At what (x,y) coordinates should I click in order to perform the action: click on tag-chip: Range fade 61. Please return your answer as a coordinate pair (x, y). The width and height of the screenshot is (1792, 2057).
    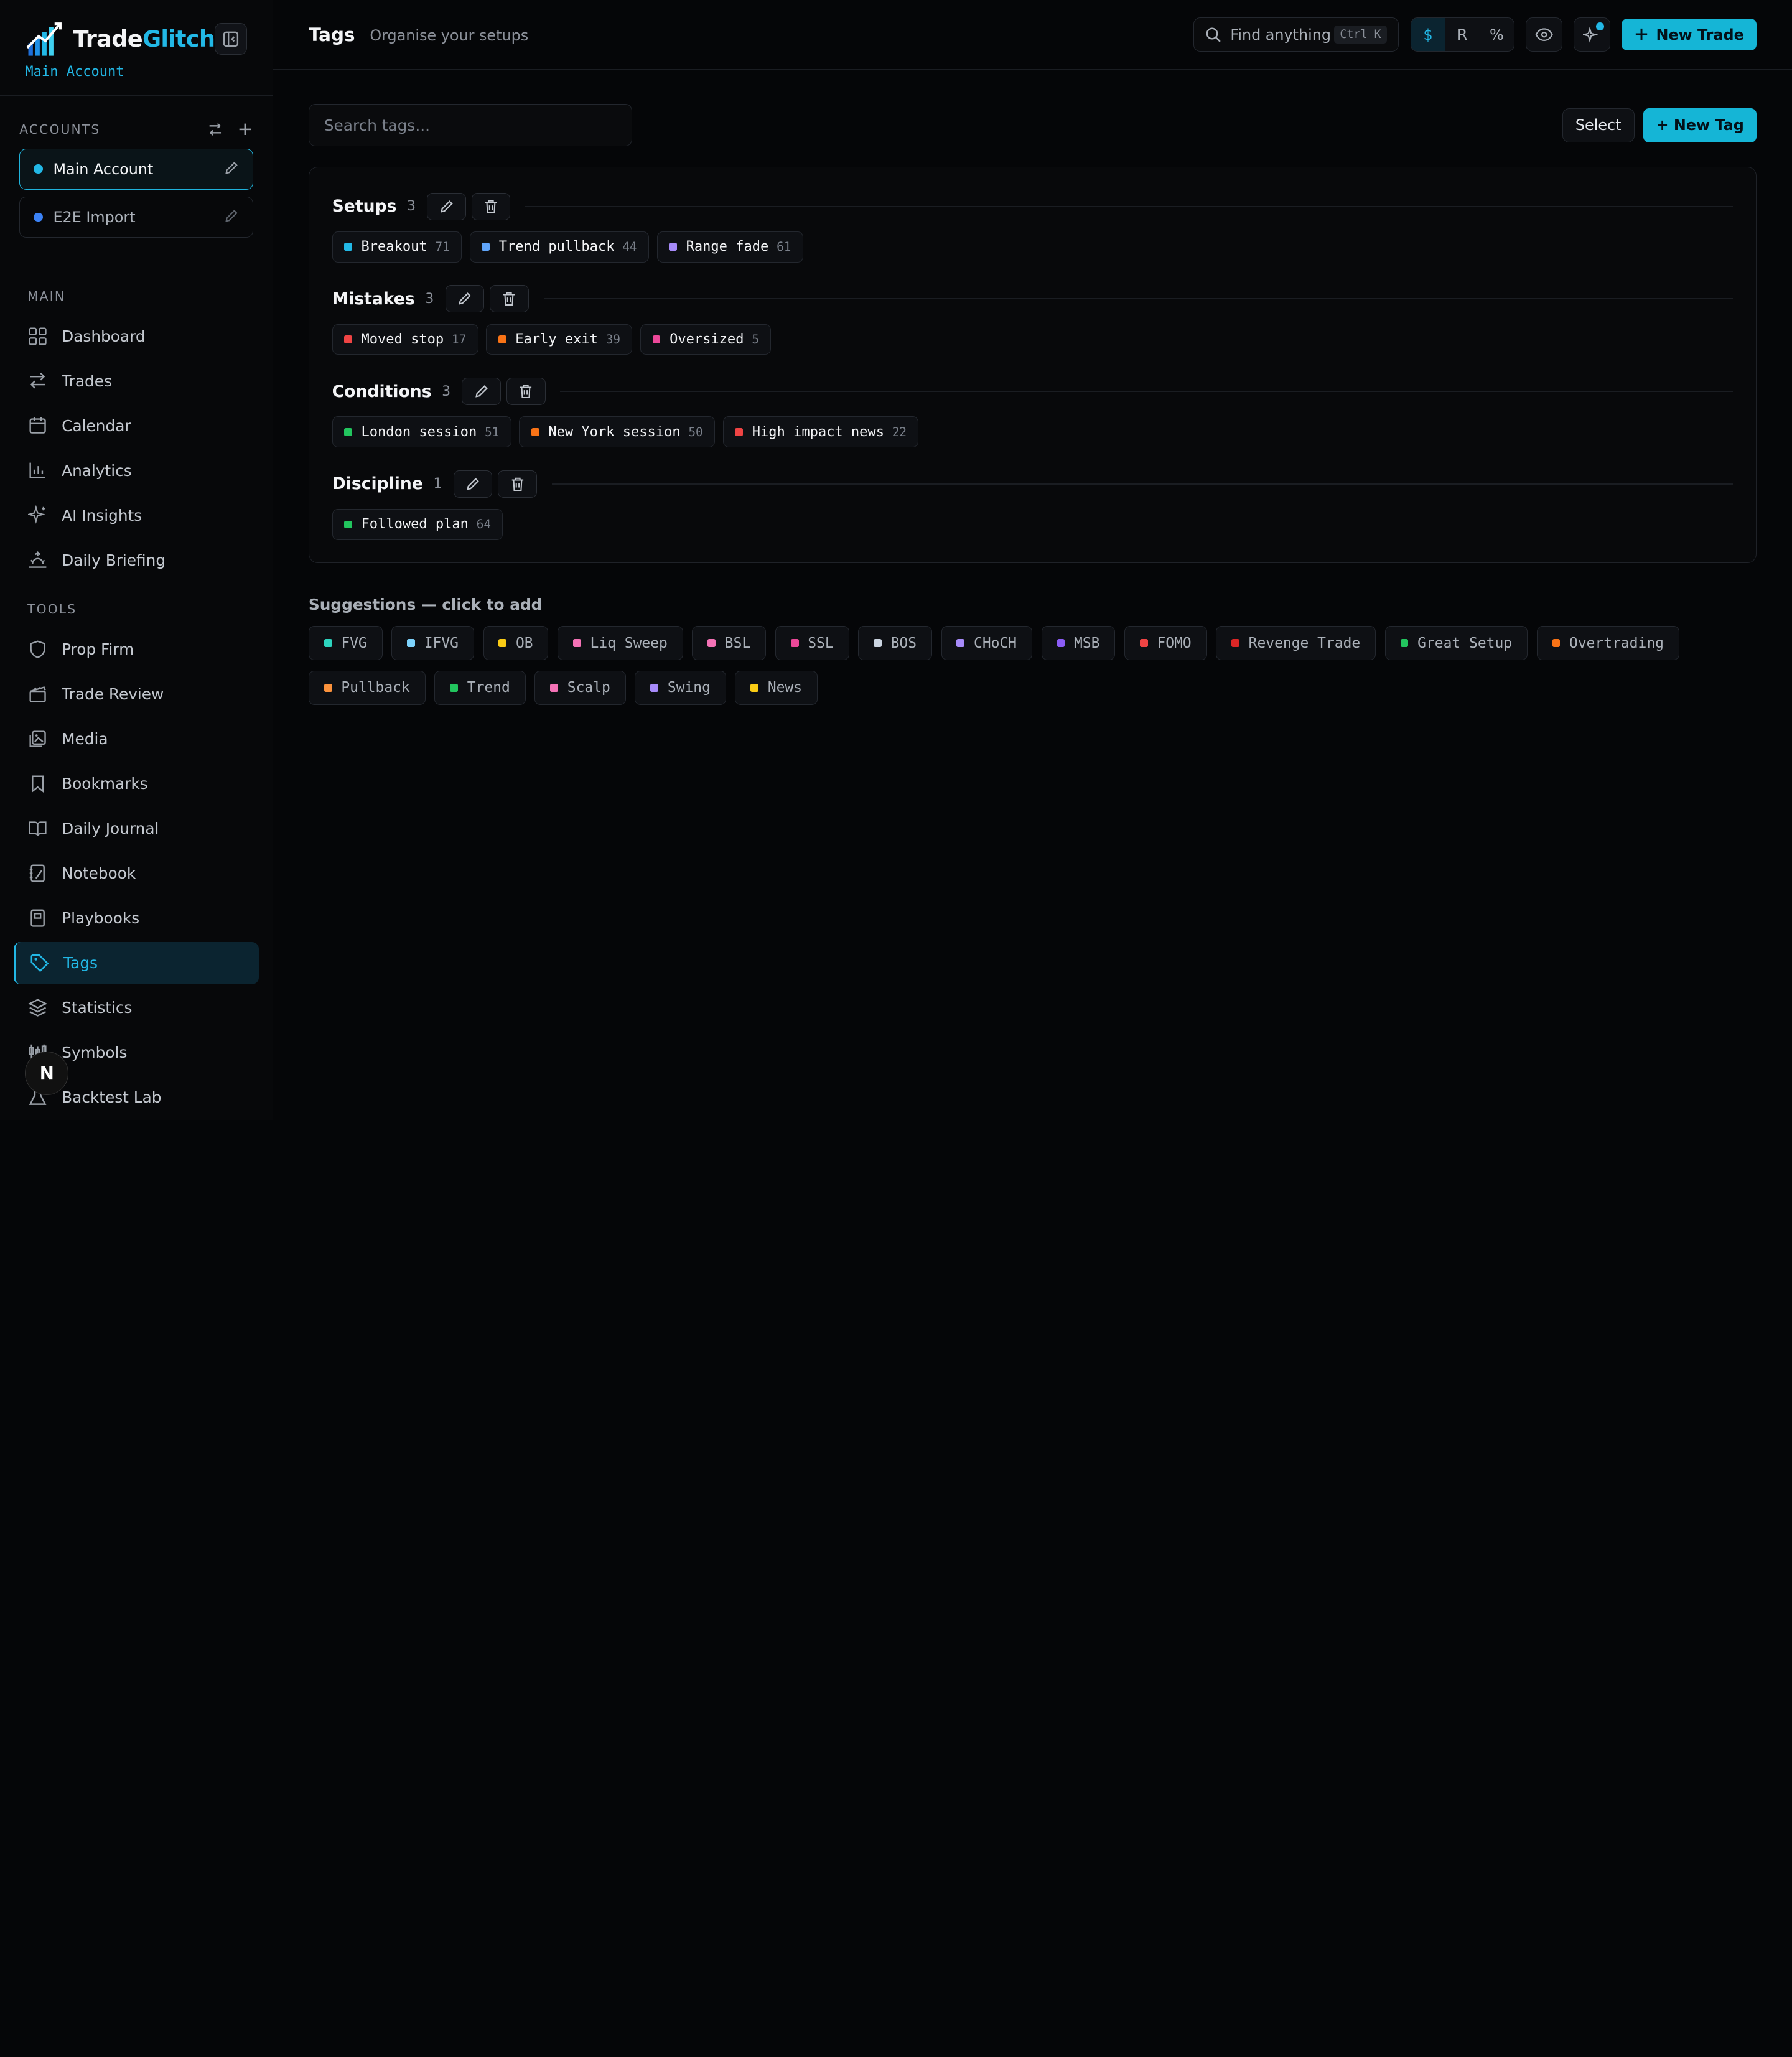
    Looking at the image, I should click on (729, 247).